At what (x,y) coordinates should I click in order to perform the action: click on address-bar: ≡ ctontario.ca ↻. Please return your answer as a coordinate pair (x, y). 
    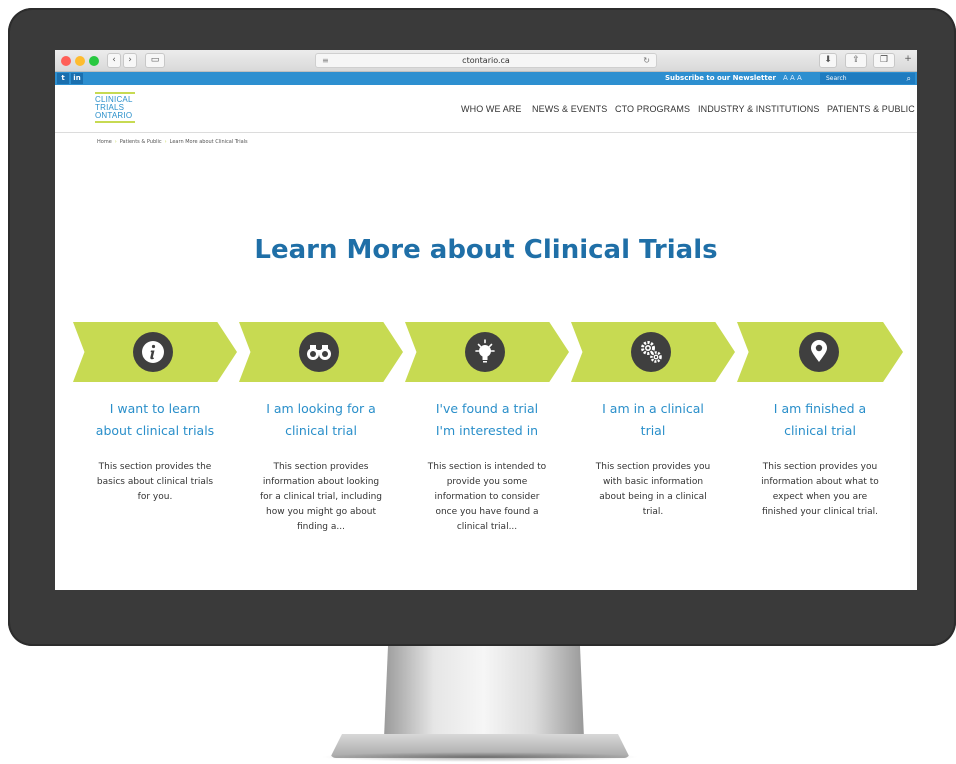
    Looking at the image, I should click on (486, 60).